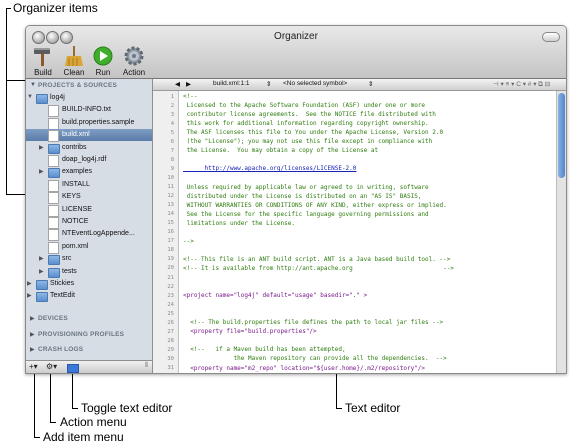 This screenshot has height=448, width=583. What do you see at coordinates (551, 37) in the screenshot?
I see `toolbar-toggle-button` at bounding box center [551, 37].